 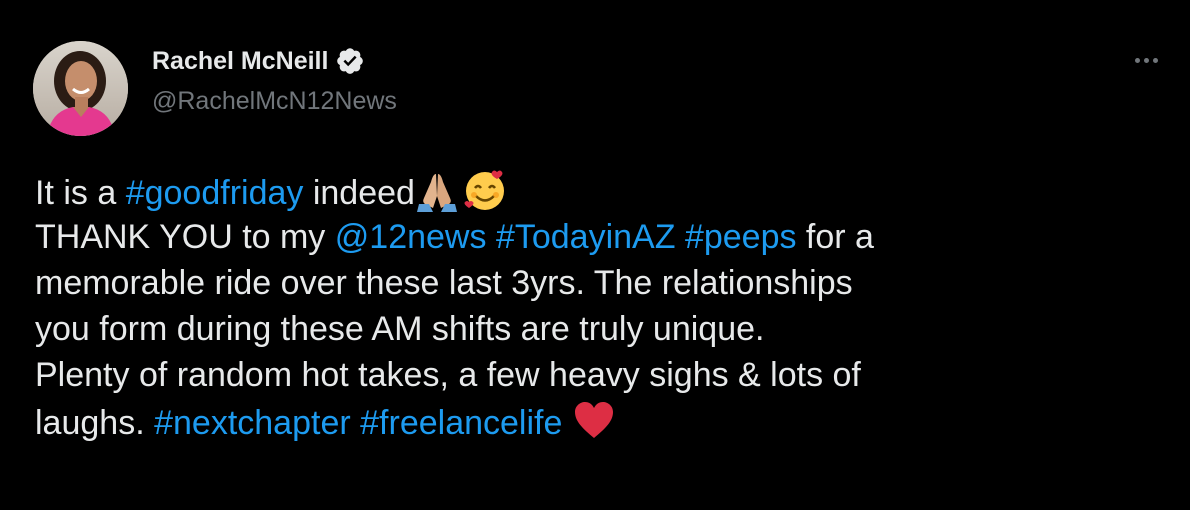 I want to click on text-segment: THANK YOU to my, so click(x=185, y=237).